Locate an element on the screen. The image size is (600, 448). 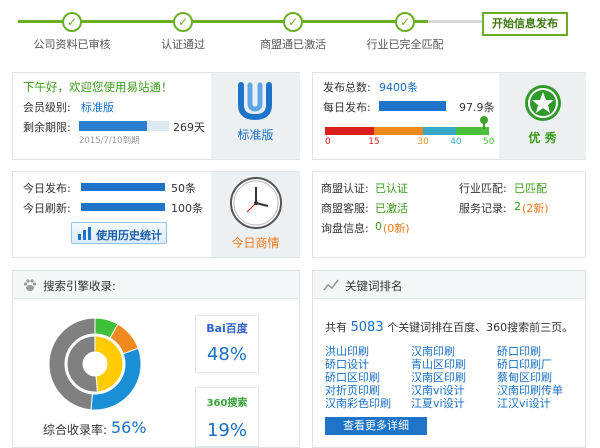
daily-bar-fill is located at coordinates (413, 106).